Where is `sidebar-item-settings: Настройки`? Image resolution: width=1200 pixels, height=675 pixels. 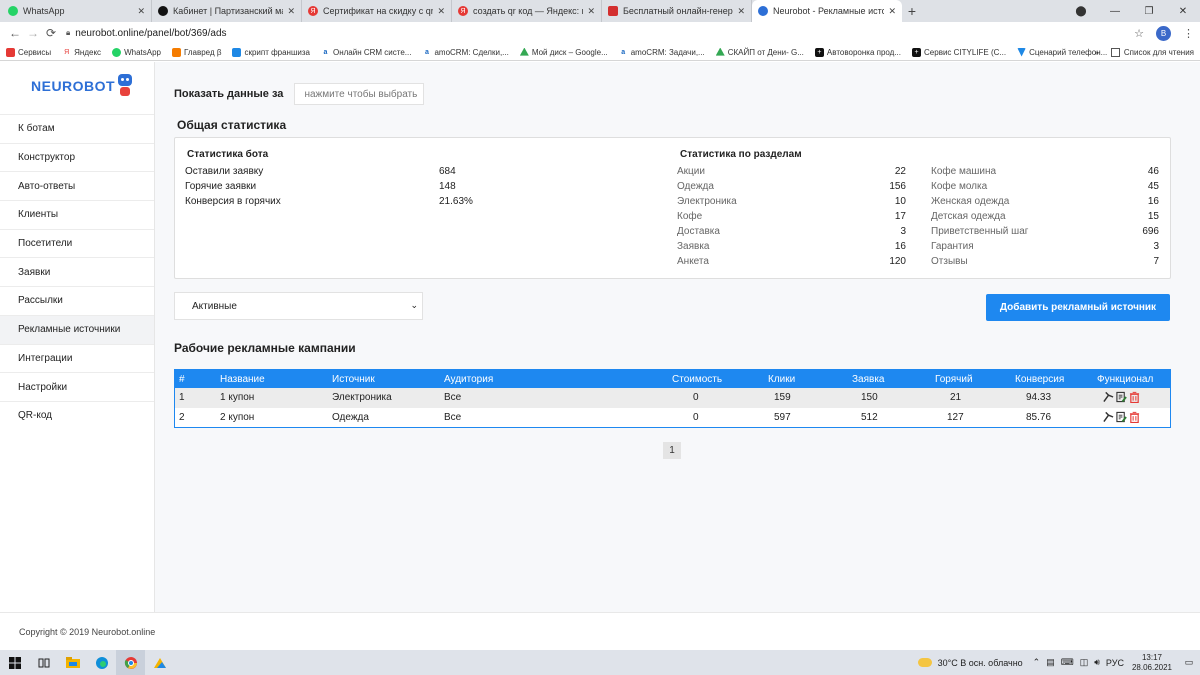
sidebar-item-settings: Настройки is located at coordinates (77, 386).